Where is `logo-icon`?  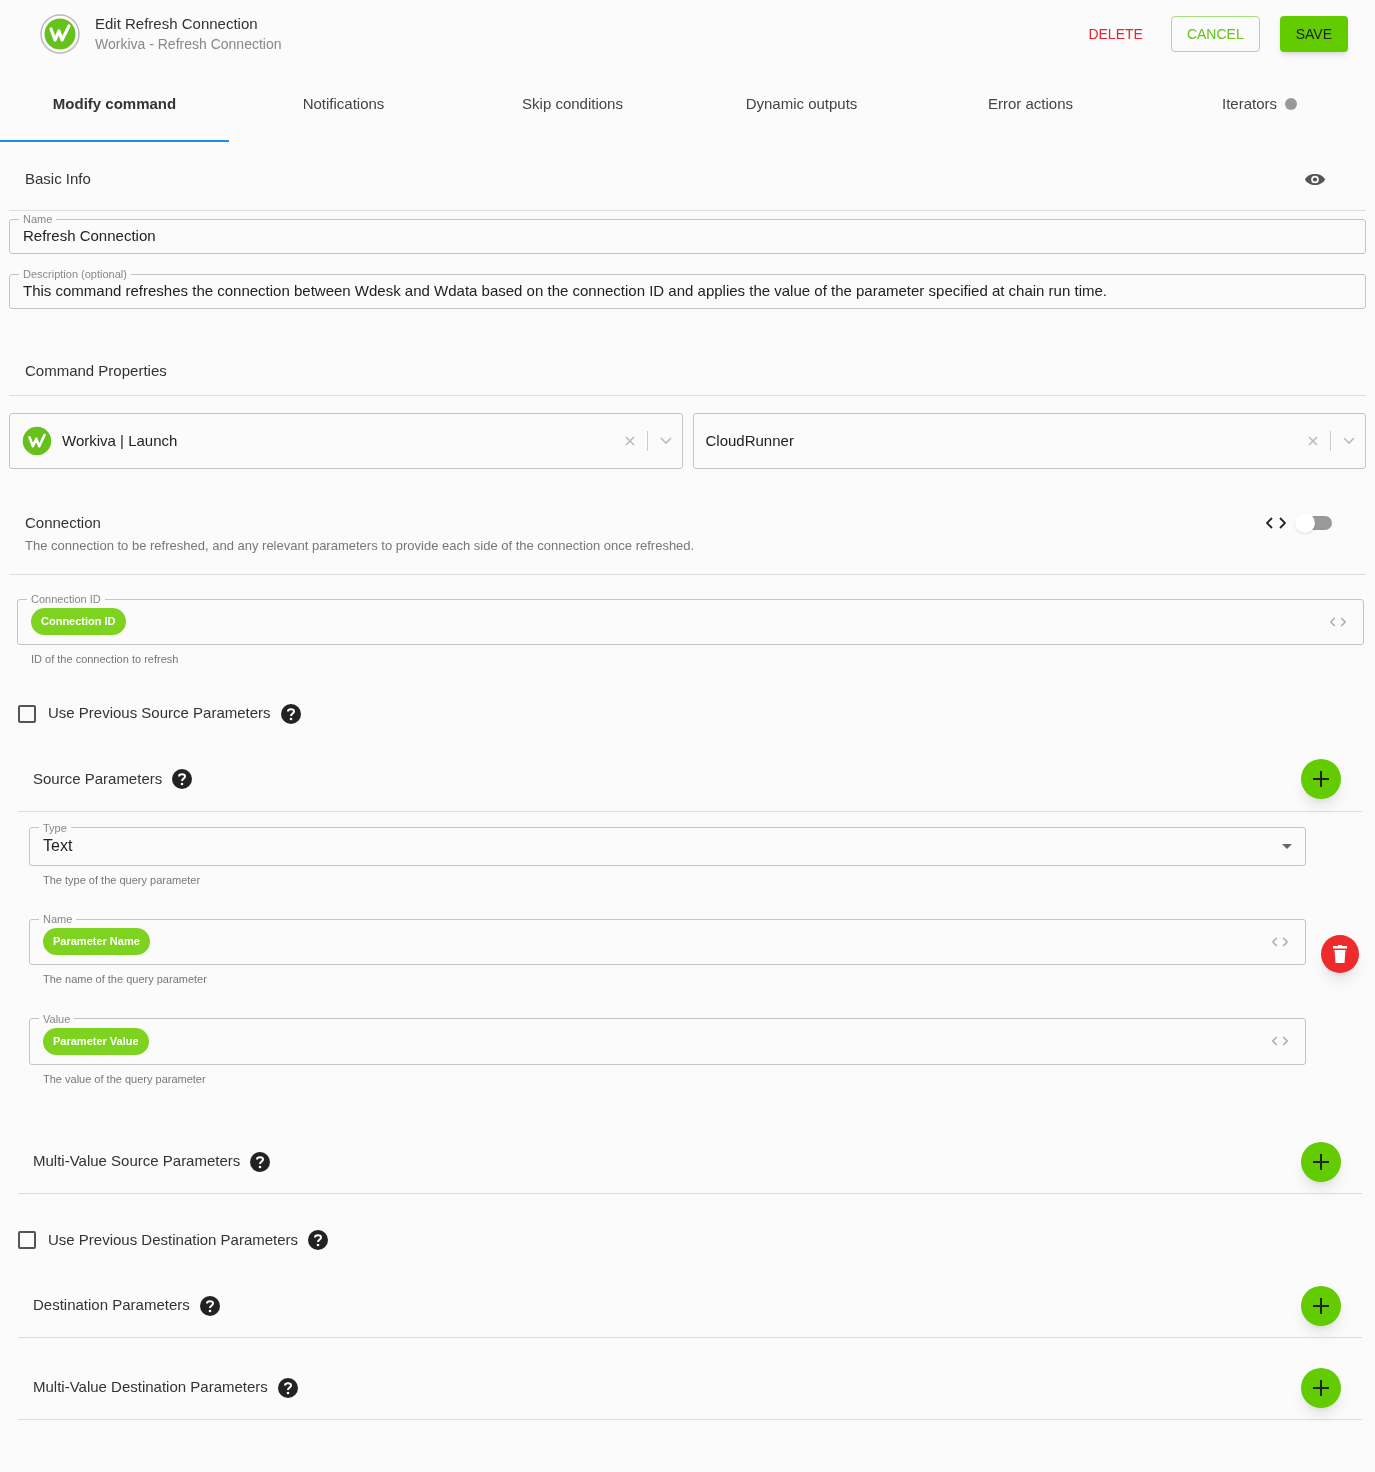 logo-icon is located at coordinates (60, 34).